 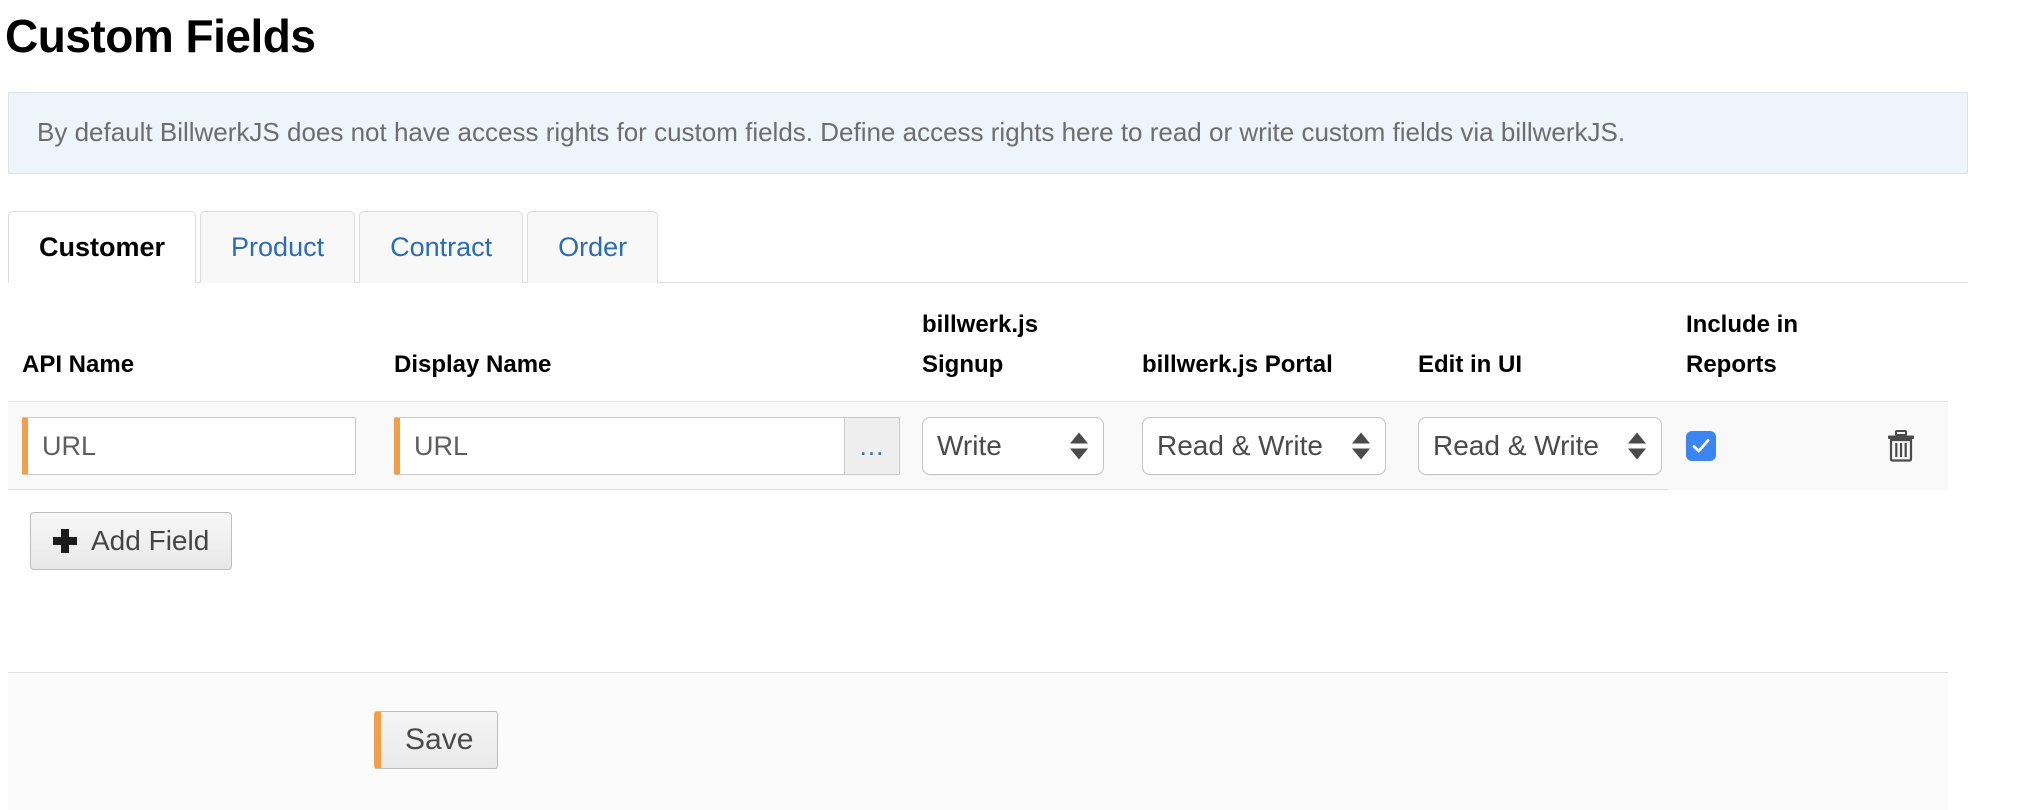 What do you see at coordinates (160, 36) in the screenshot?
I see `page-title: Custom Fields` at bounding box center [160, 36].